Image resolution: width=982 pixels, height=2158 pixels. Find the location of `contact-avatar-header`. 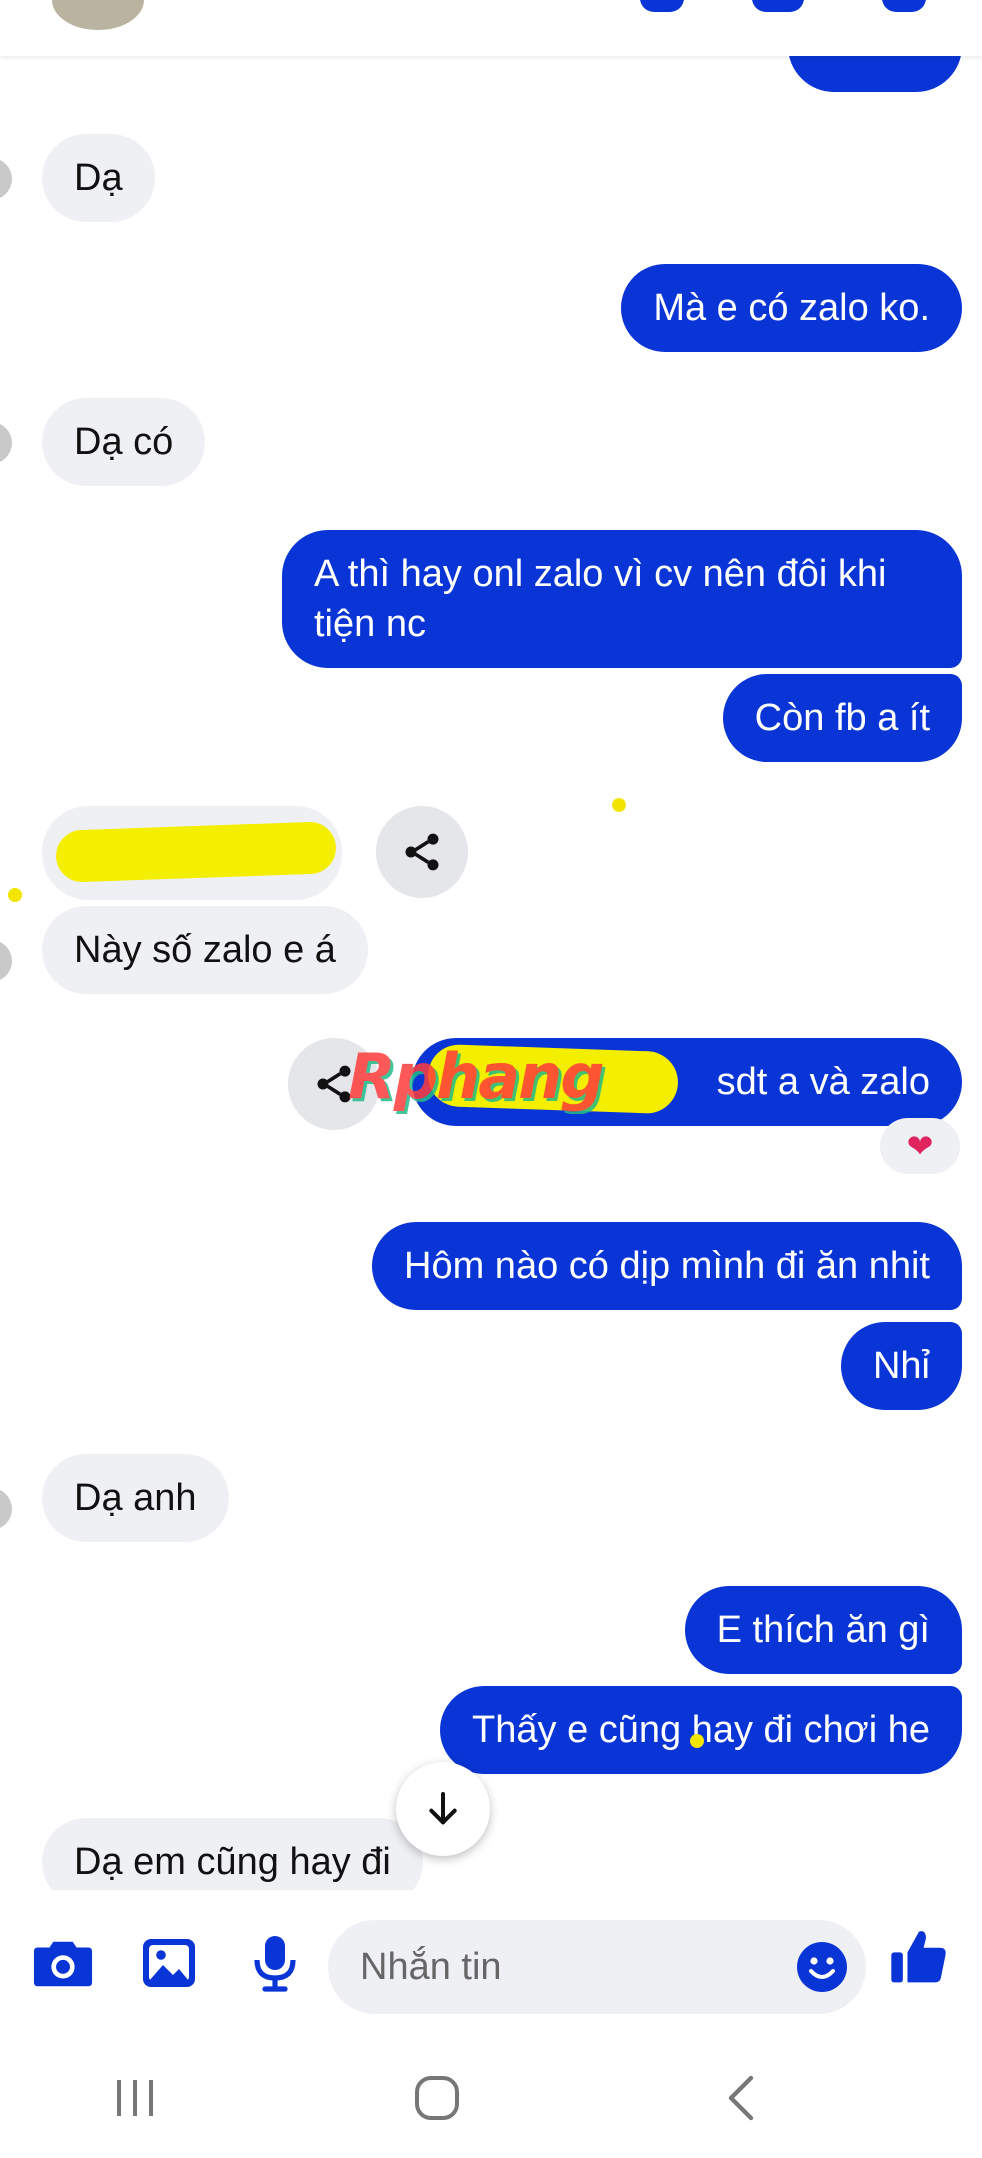

contact-avatar-header is located at coordinates (98, 15).